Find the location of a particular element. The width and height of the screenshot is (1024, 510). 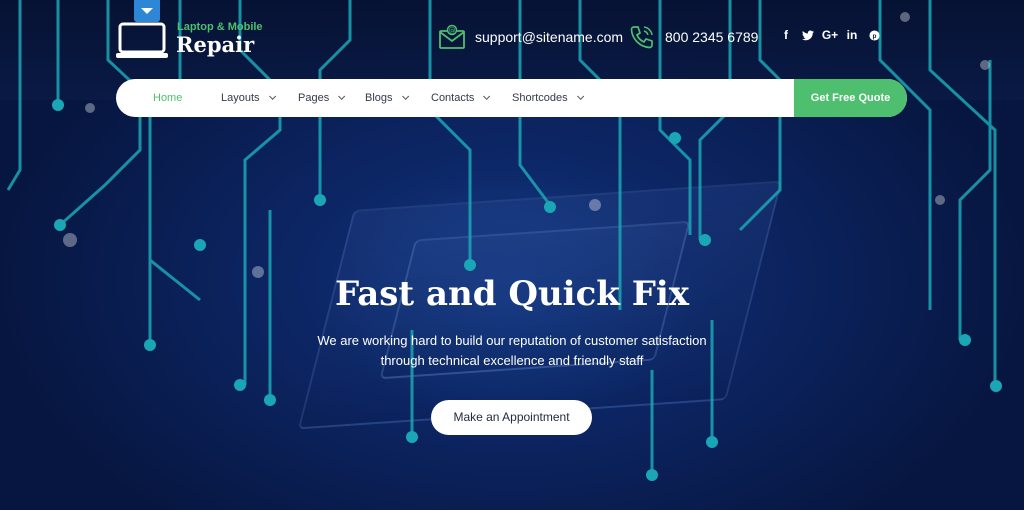

social-links: f G+ in p is located at coordinates (830, 35).